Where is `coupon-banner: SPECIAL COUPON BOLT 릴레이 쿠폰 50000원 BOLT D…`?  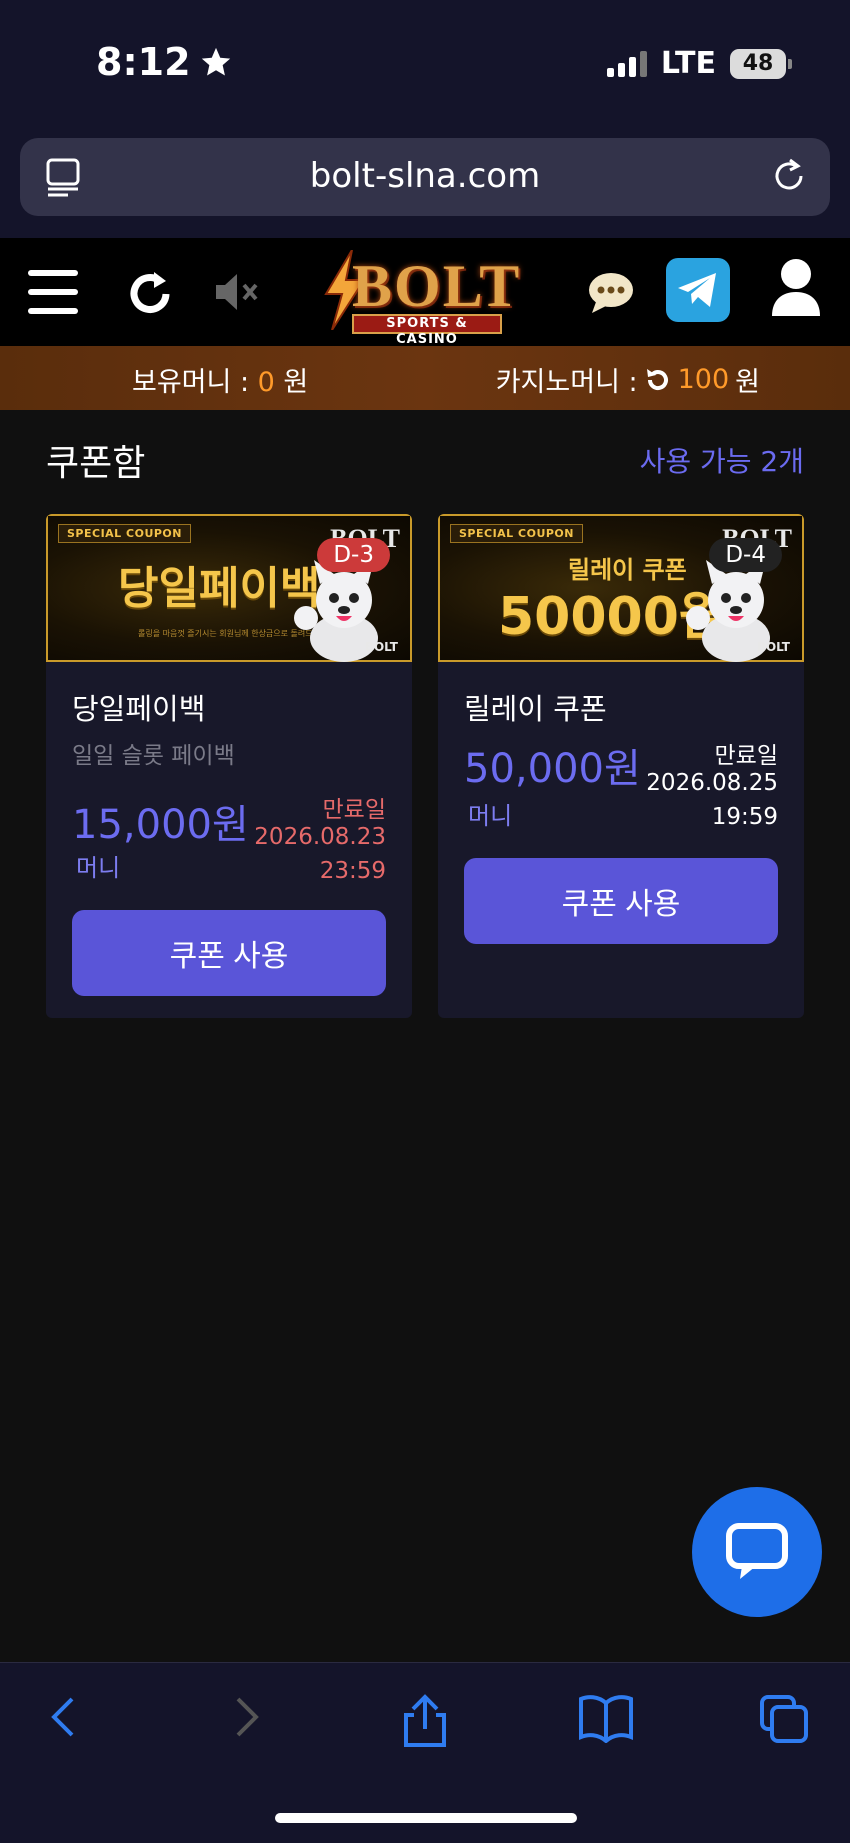 coupon-banner: SPECIAL COUPON BOLT 릴레이 쿠폰 50000원 BOLT D… is located at coordinates (621, 588).